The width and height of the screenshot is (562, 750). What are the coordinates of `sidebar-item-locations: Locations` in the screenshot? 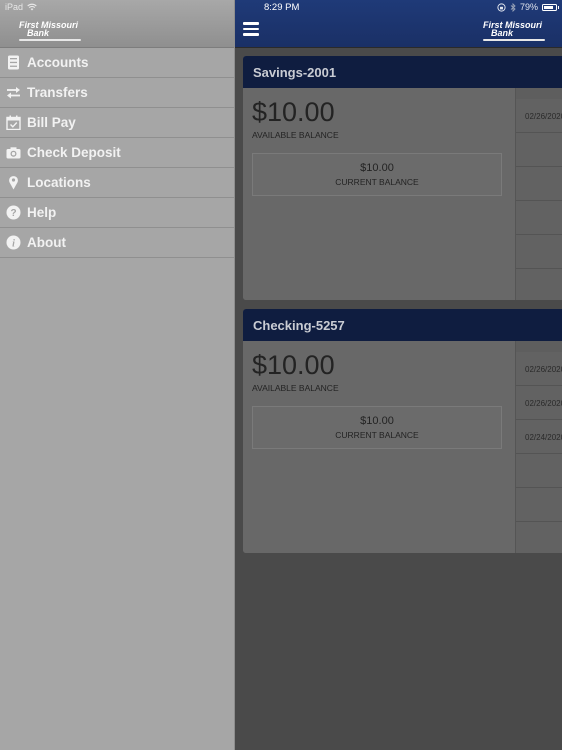 It's located at (117, 183).